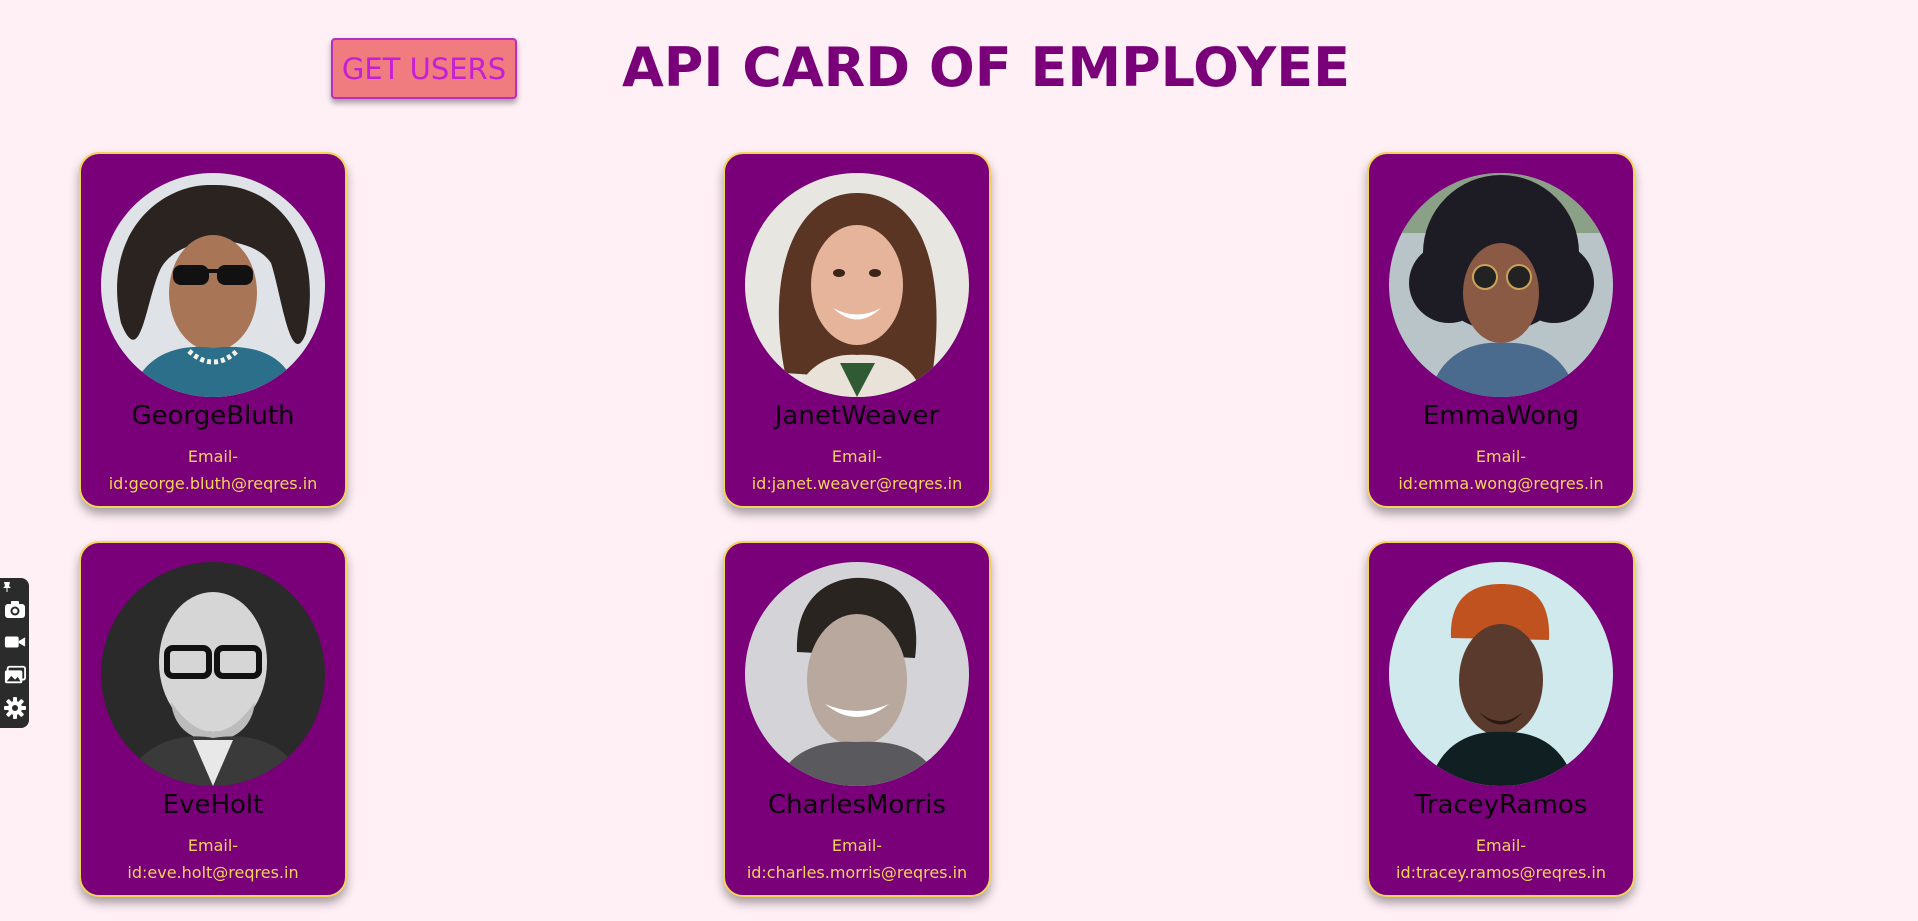 The width and height of the screenshot is (1918, 921). Describe the element at coordinates (857, 859) in the screenshot. I see `employee-email: Email- id:charles.morris@reqres.in` at that location.